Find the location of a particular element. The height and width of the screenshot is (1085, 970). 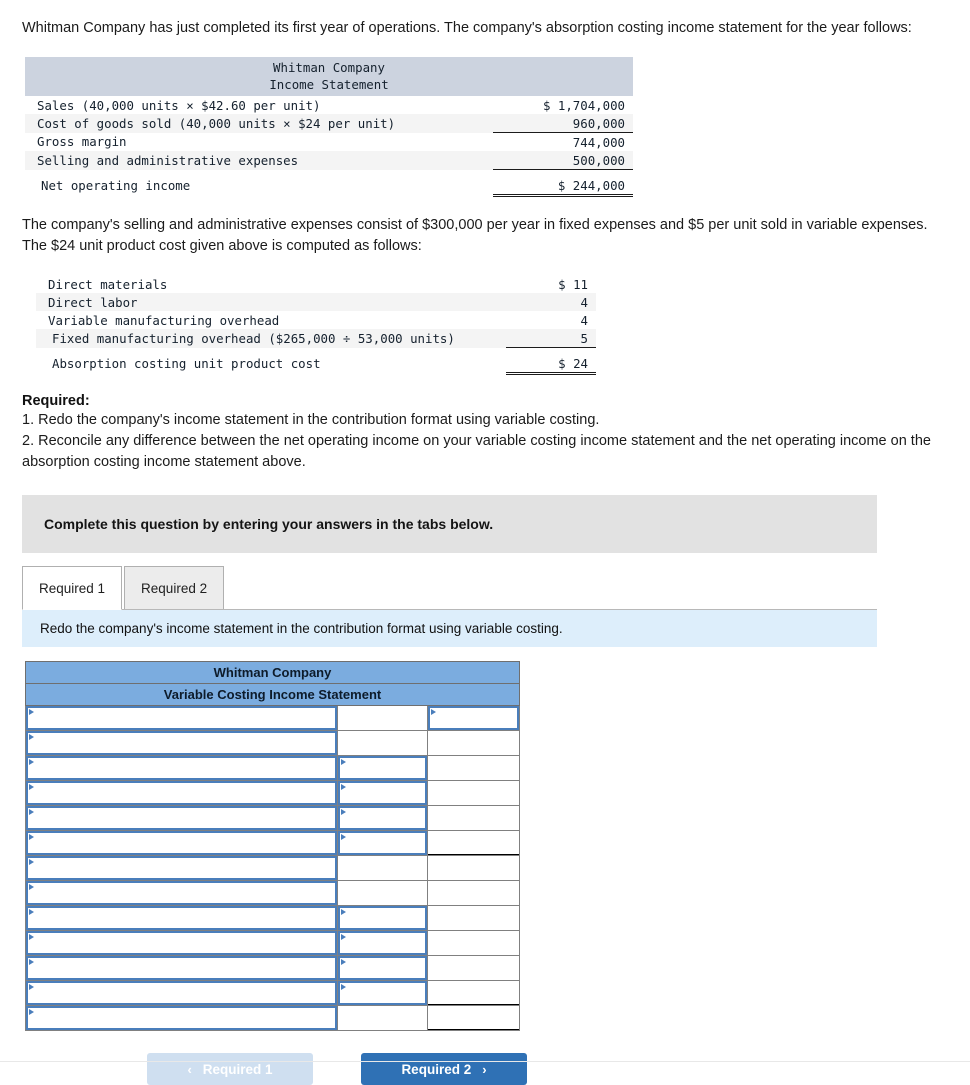

is-title-row: Whitman Company is located at coordinates (329, 67).